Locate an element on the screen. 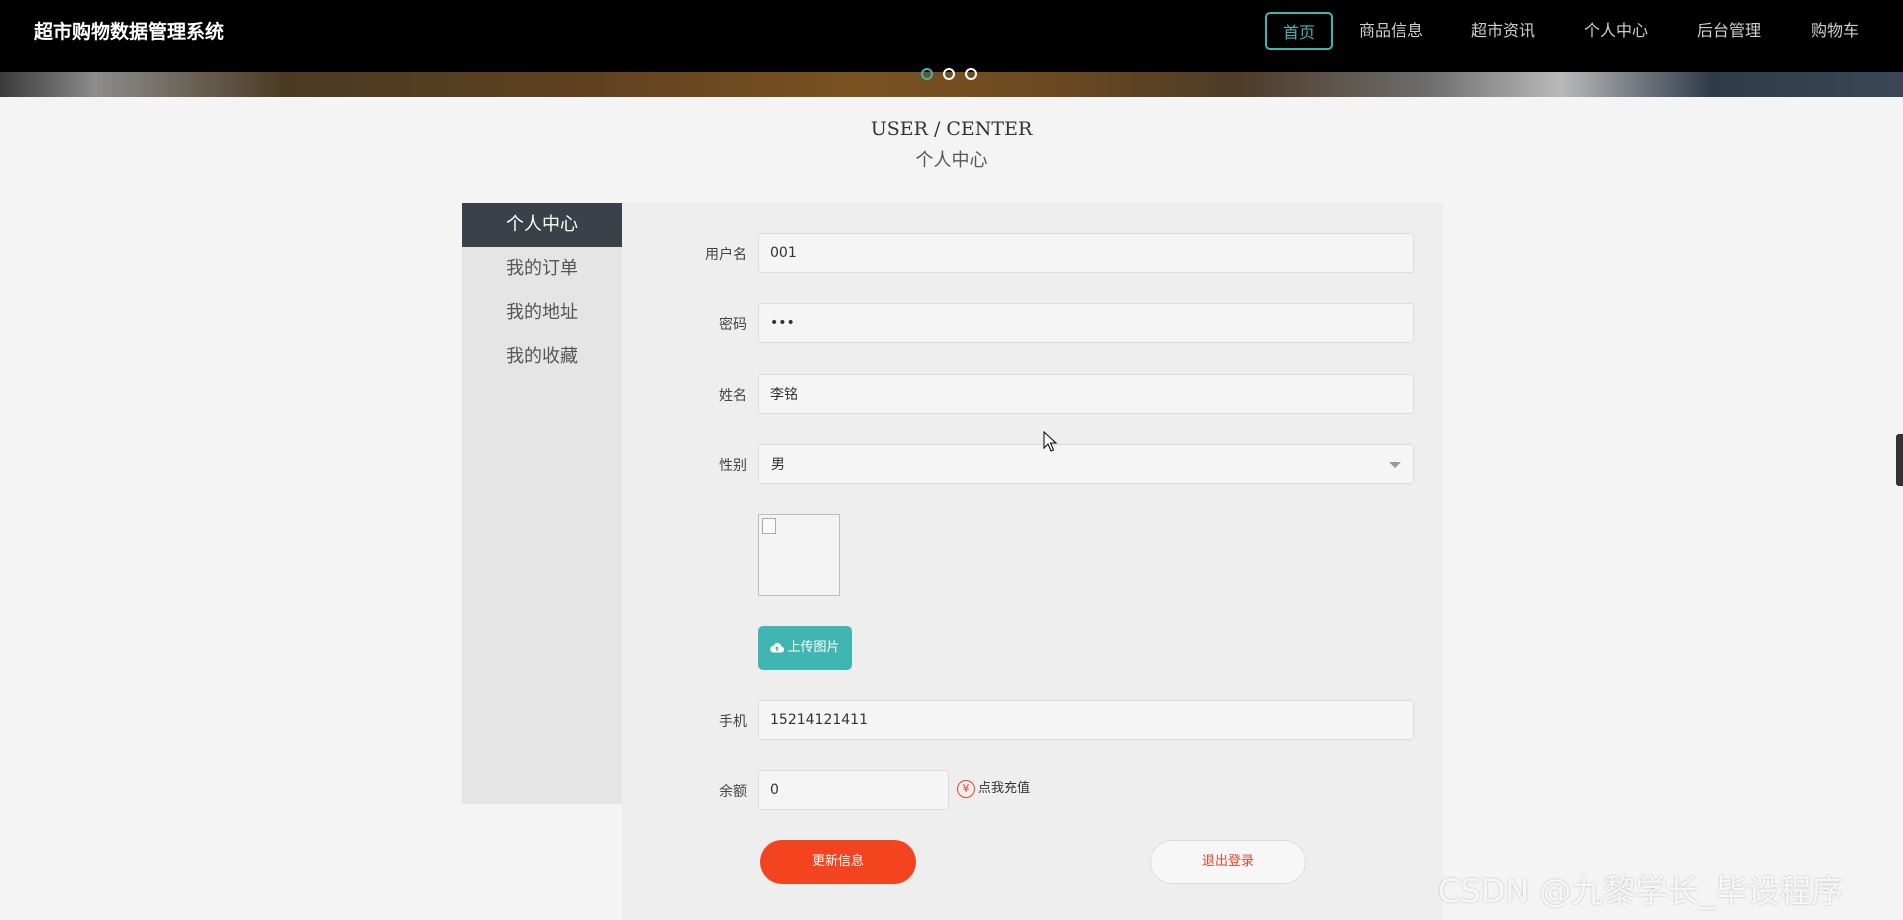 The height and width of the screenshot is (920, 1903). nav-products: 商品信息 is located at coordinates (1391, 31).